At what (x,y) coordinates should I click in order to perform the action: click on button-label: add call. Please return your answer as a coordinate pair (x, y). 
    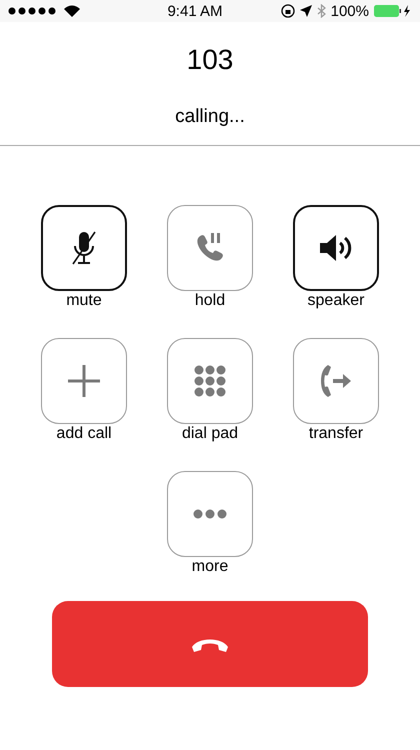
    Looking at the image, I should click on (84, 434).